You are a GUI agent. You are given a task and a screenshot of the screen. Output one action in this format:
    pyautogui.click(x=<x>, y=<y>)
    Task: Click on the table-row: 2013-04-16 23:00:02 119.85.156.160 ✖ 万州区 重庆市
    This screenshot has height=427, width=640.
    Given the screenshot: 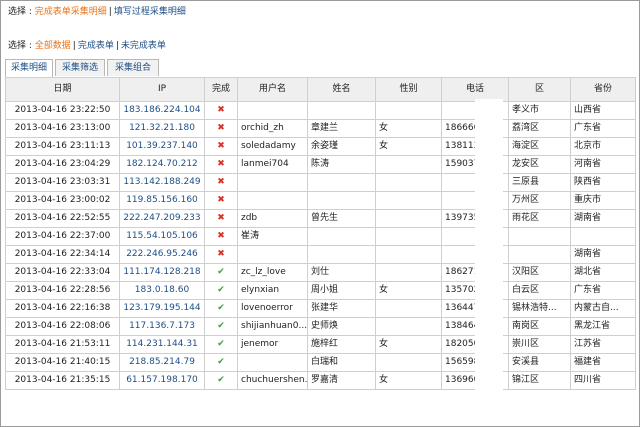 What is the action you would take?
    pyautogui.click(x=320, y=200)
    